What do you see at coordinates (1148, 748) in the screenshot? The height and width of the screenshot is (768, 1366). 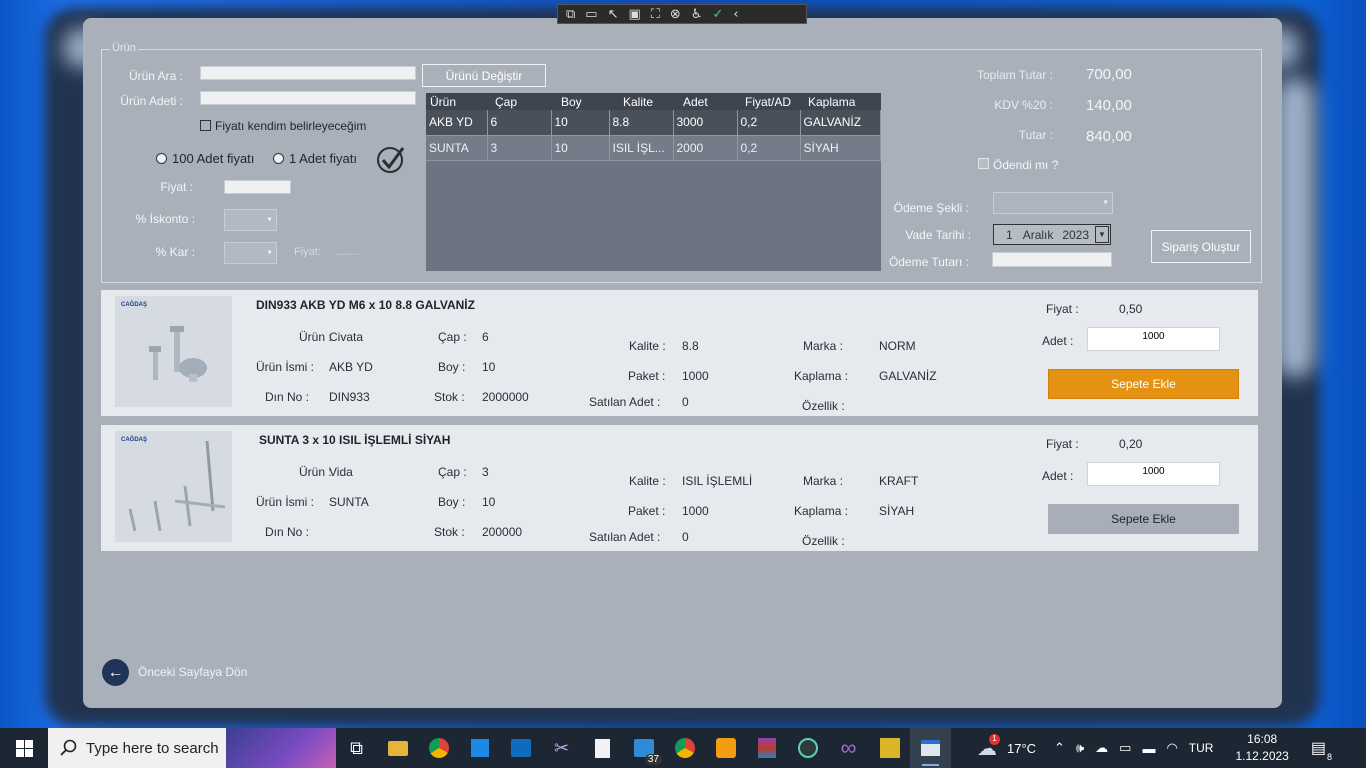 I see `battery-icon: ▬` at bounding box center [1148, 748].